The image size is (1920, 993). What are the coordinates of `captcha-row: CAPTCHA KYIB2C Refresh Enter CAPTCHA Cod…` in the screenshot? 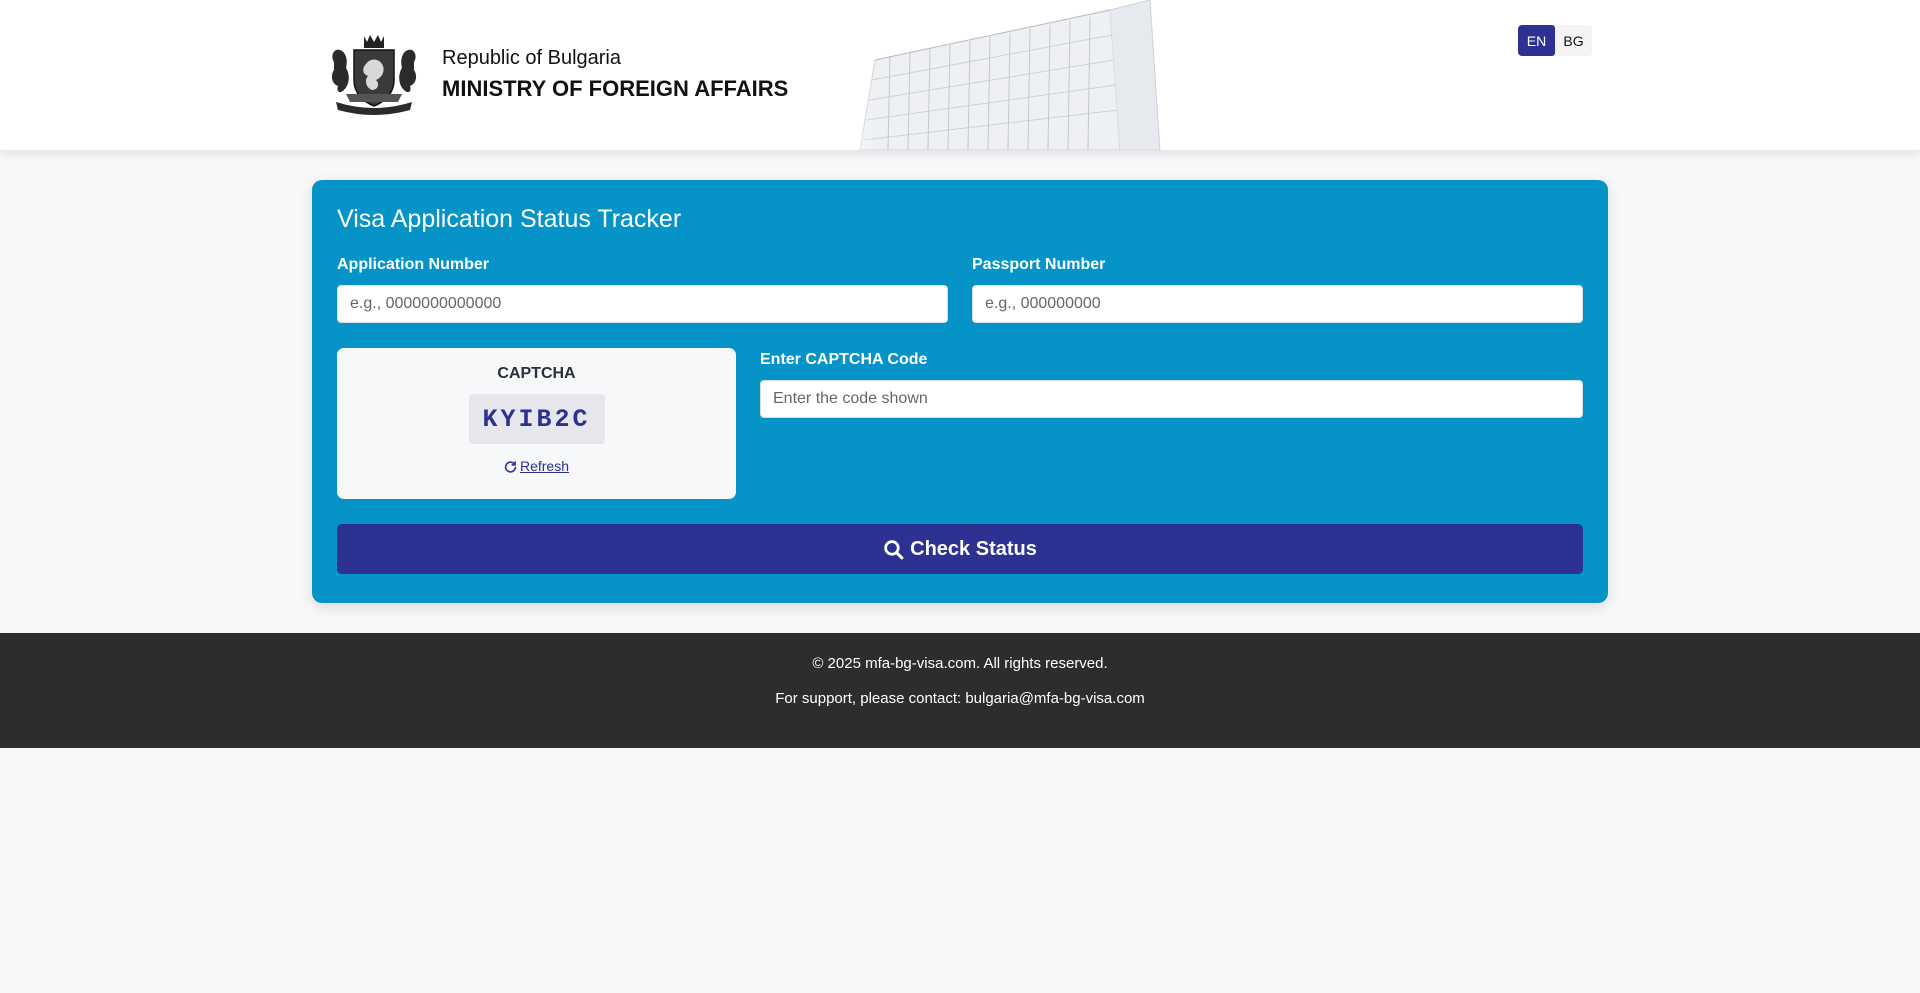 It's located at (960, 423).